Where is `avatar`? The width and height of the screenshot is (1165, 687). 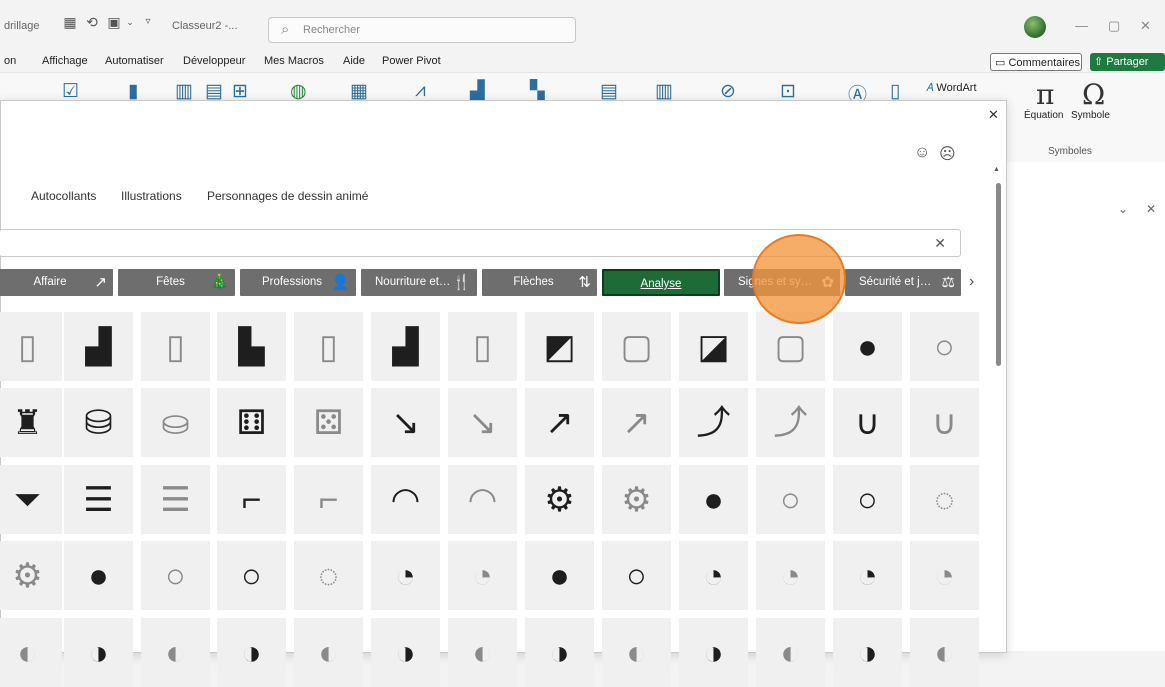 avatar is located at coordinates (1035, 27).